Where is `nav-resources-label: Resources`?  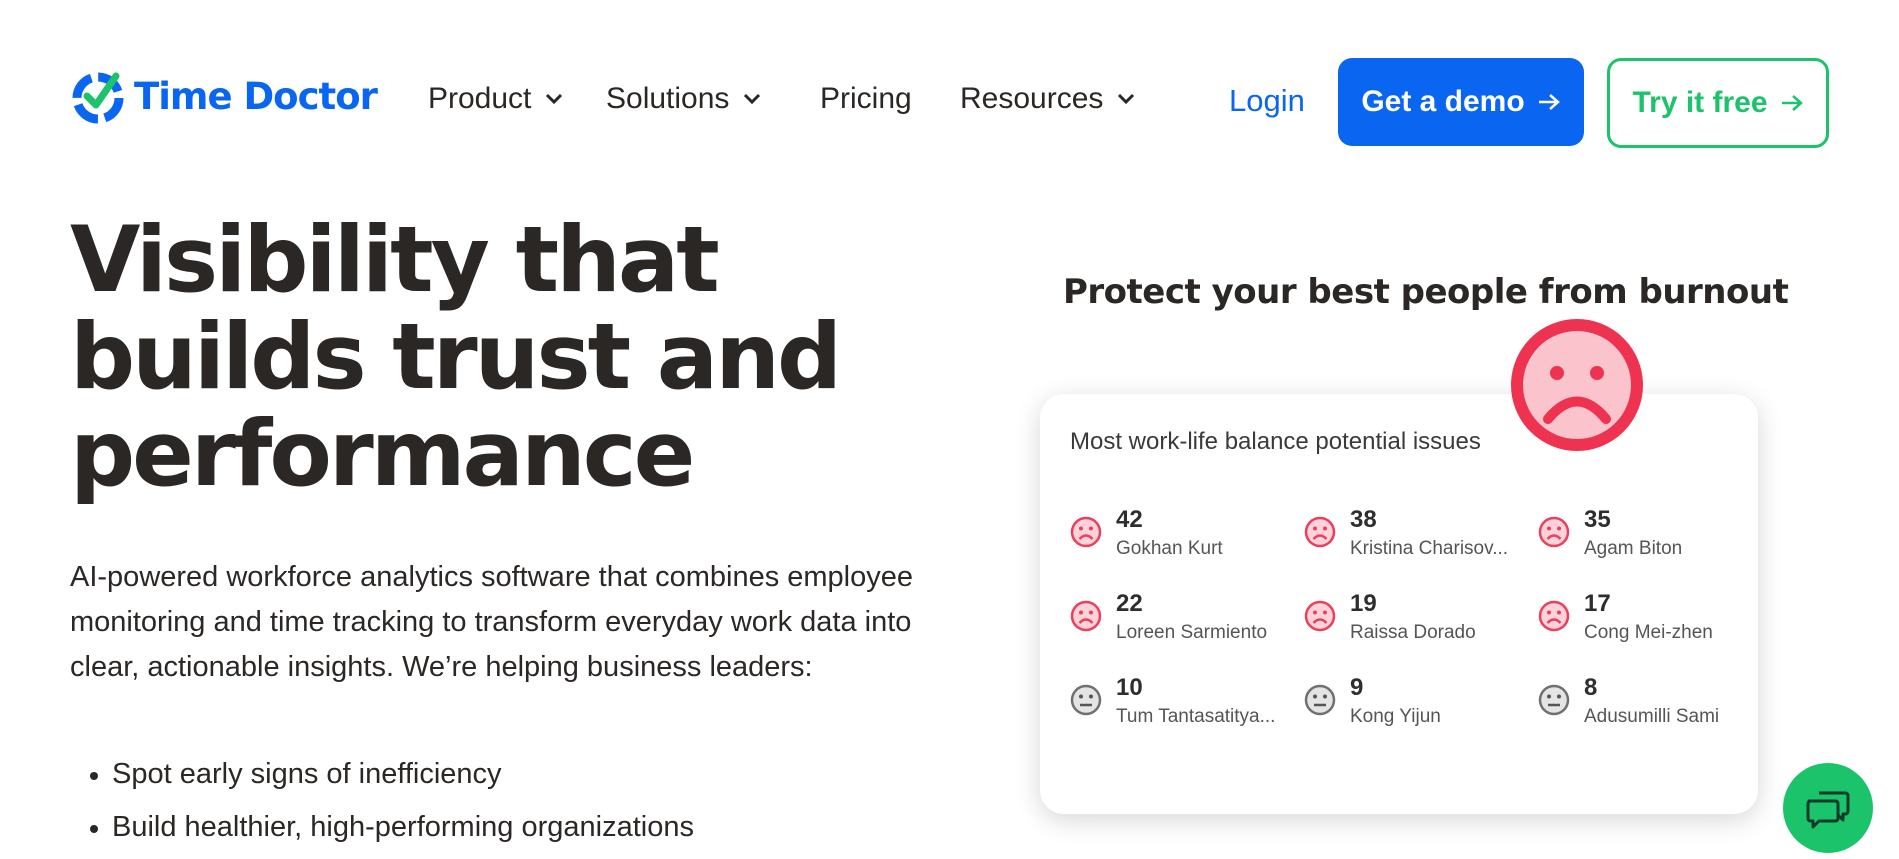
nav-resources-label: Resources is located at coordinates (1032, 98).